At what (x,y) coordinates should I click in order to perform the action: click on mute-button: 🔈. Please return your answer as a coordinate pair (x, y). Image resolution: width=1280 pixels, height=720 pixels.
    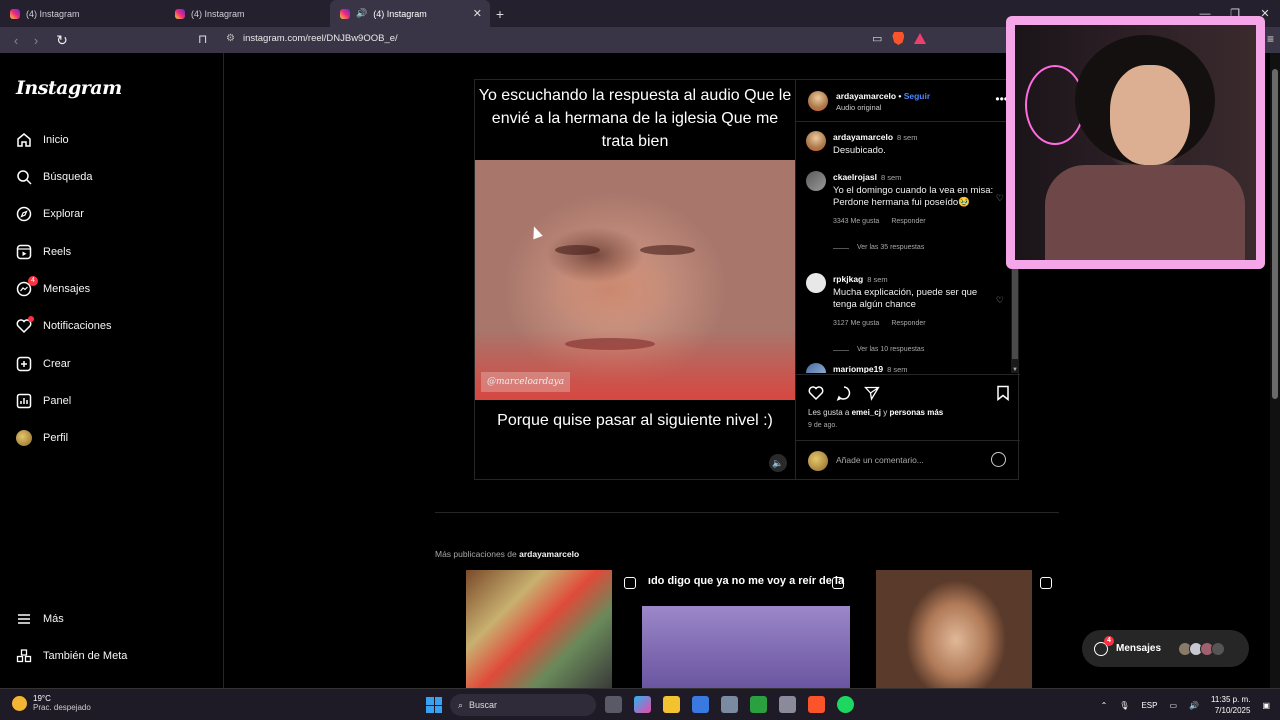
    Looking at the image, I should click on (778, 463).